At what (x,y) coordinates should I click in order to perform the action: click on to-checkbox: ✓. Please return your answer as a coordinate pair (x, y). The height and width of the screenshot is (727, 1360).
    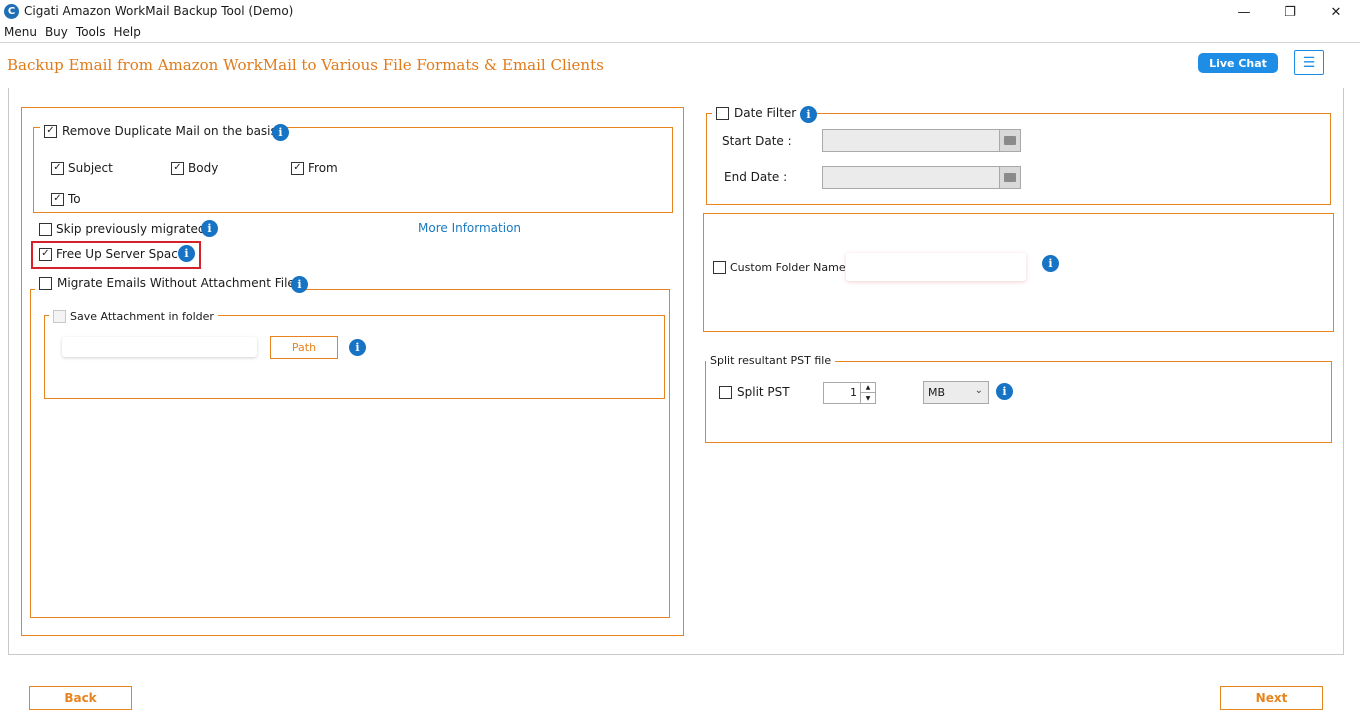
    Looking at the image, I should click on (57, 199).